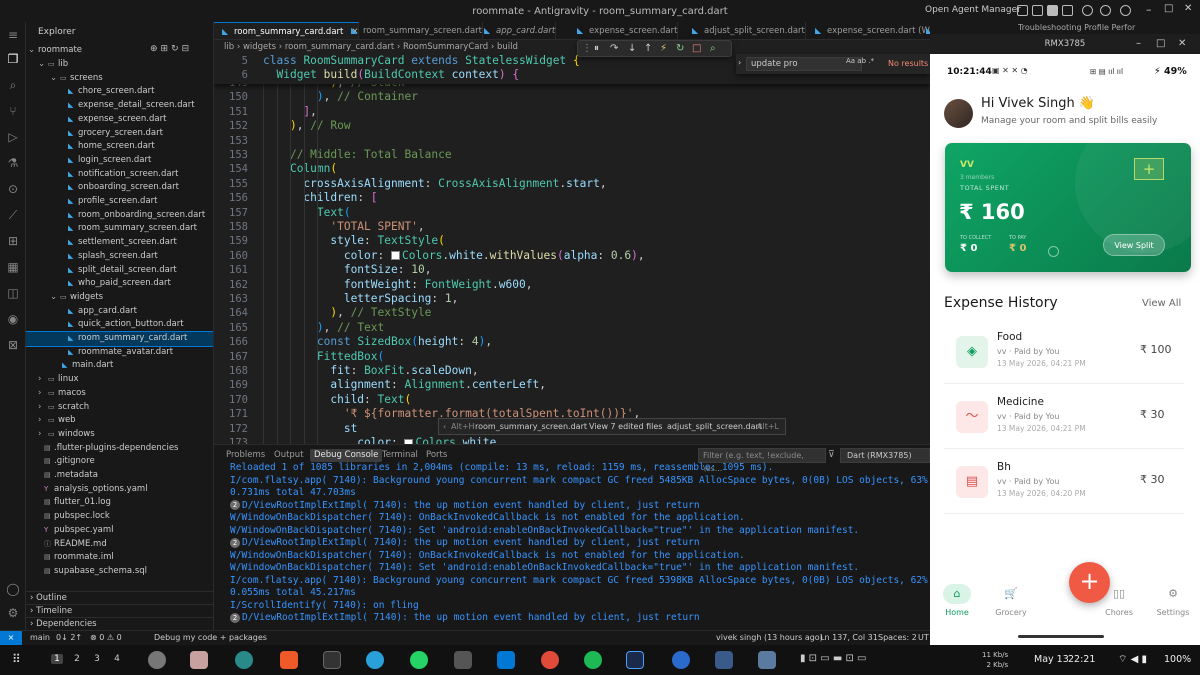  What do you see at coordinates (119, 623) in the screenshot?
I see `dependencies-section: › Dependencies` at bounding box center [119, 623].